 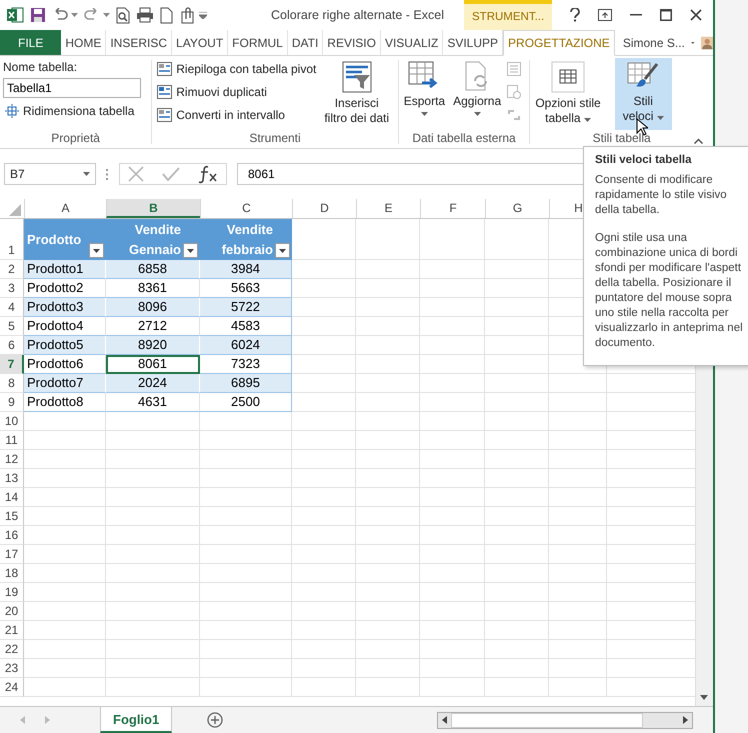 What do you see at coordinates (275, 138) in the screenshot?
I see `group-label: Strumenti` at bounding box center [275, 138].